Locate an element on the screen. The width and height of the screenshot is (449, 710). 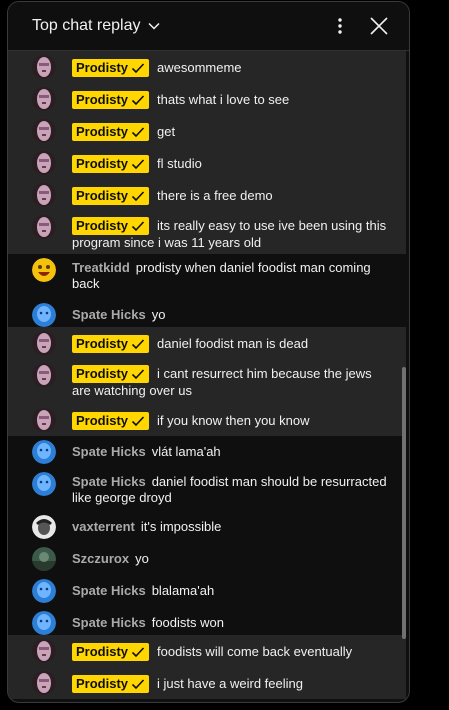
author-name: Treatkidd is located at coordinates (101, 267).